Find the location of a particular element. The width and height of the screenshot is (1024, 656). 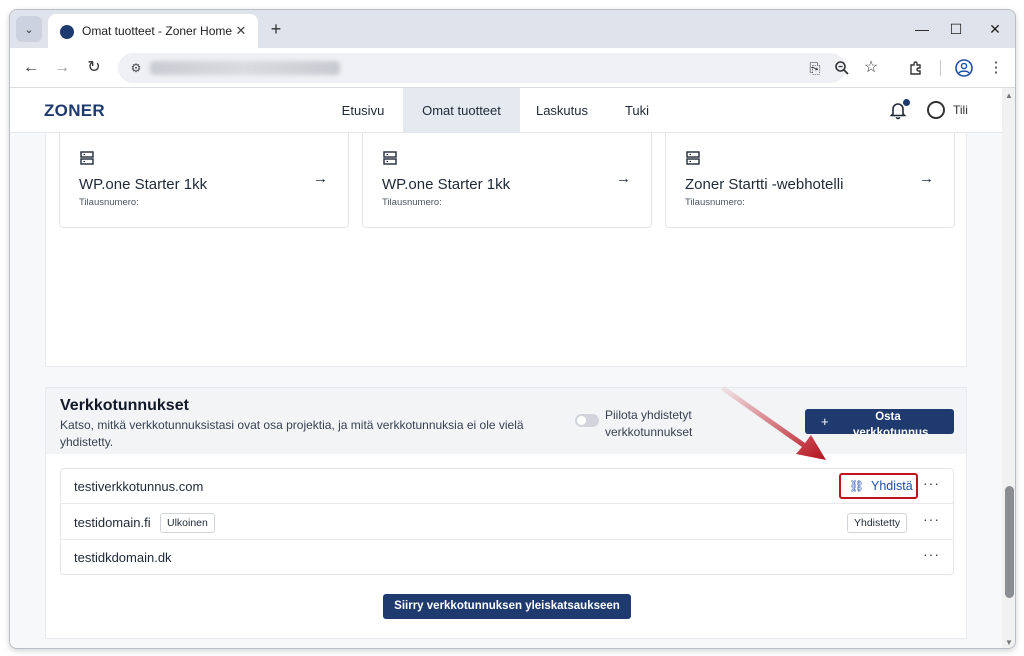

scroll-down-icon: ▼ is located at coordinates (1009, 642).